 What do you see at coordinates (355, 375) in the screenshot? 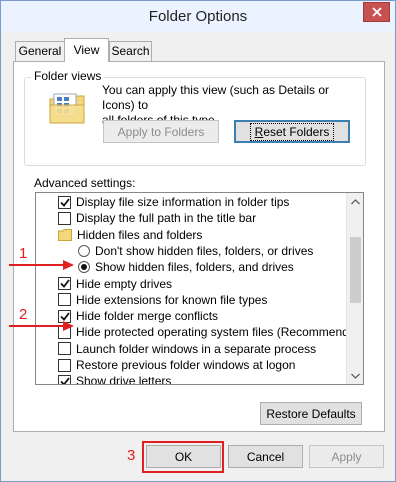
I see `scroll-down-arrow-icon` at bounding box center [355, 375].